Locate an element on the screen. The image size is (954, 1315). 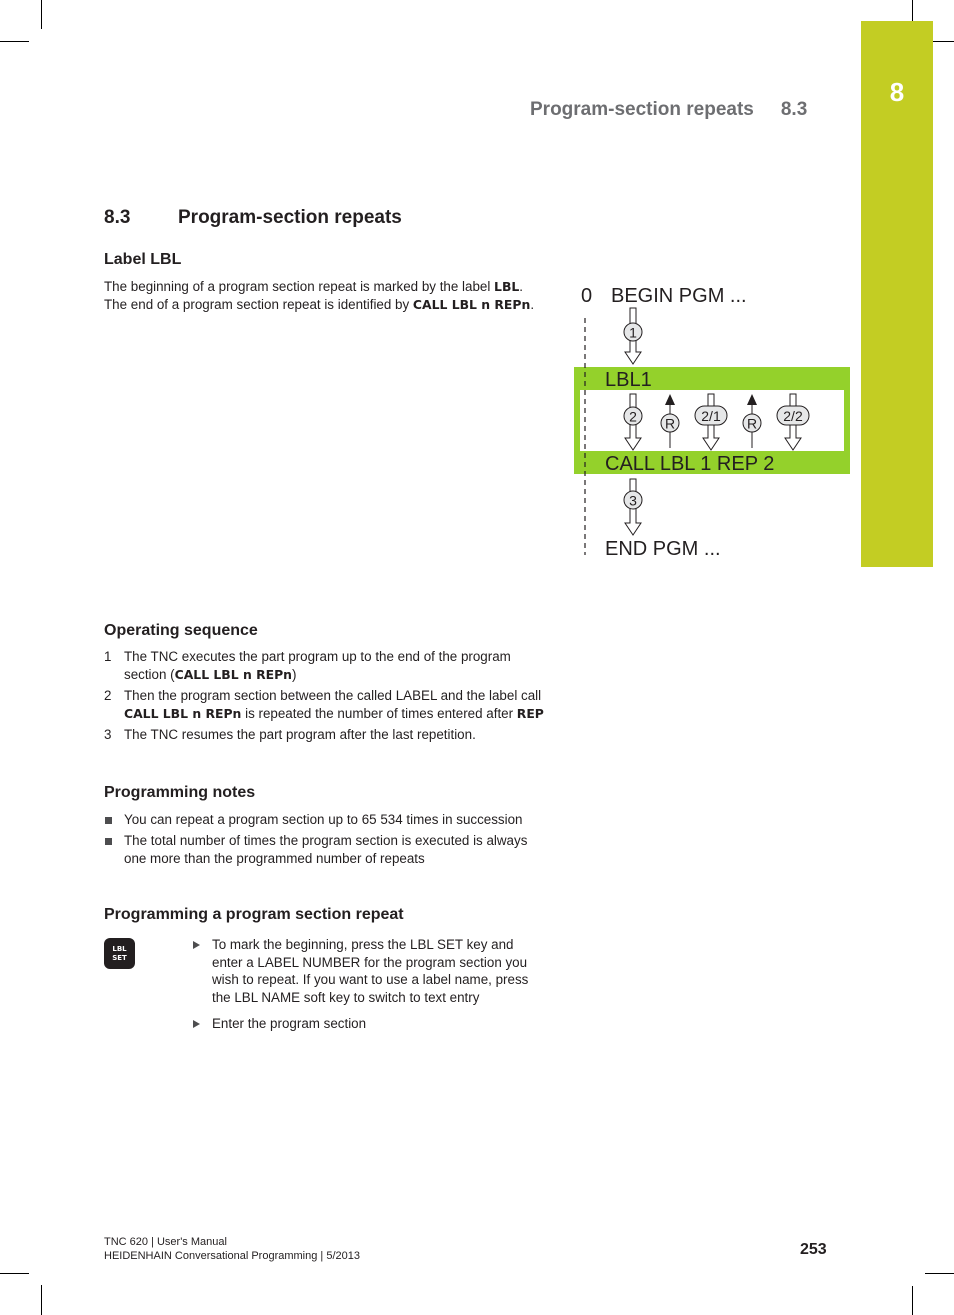
heading-label-lbl: Label LBL is located at coordinates (143, 259).